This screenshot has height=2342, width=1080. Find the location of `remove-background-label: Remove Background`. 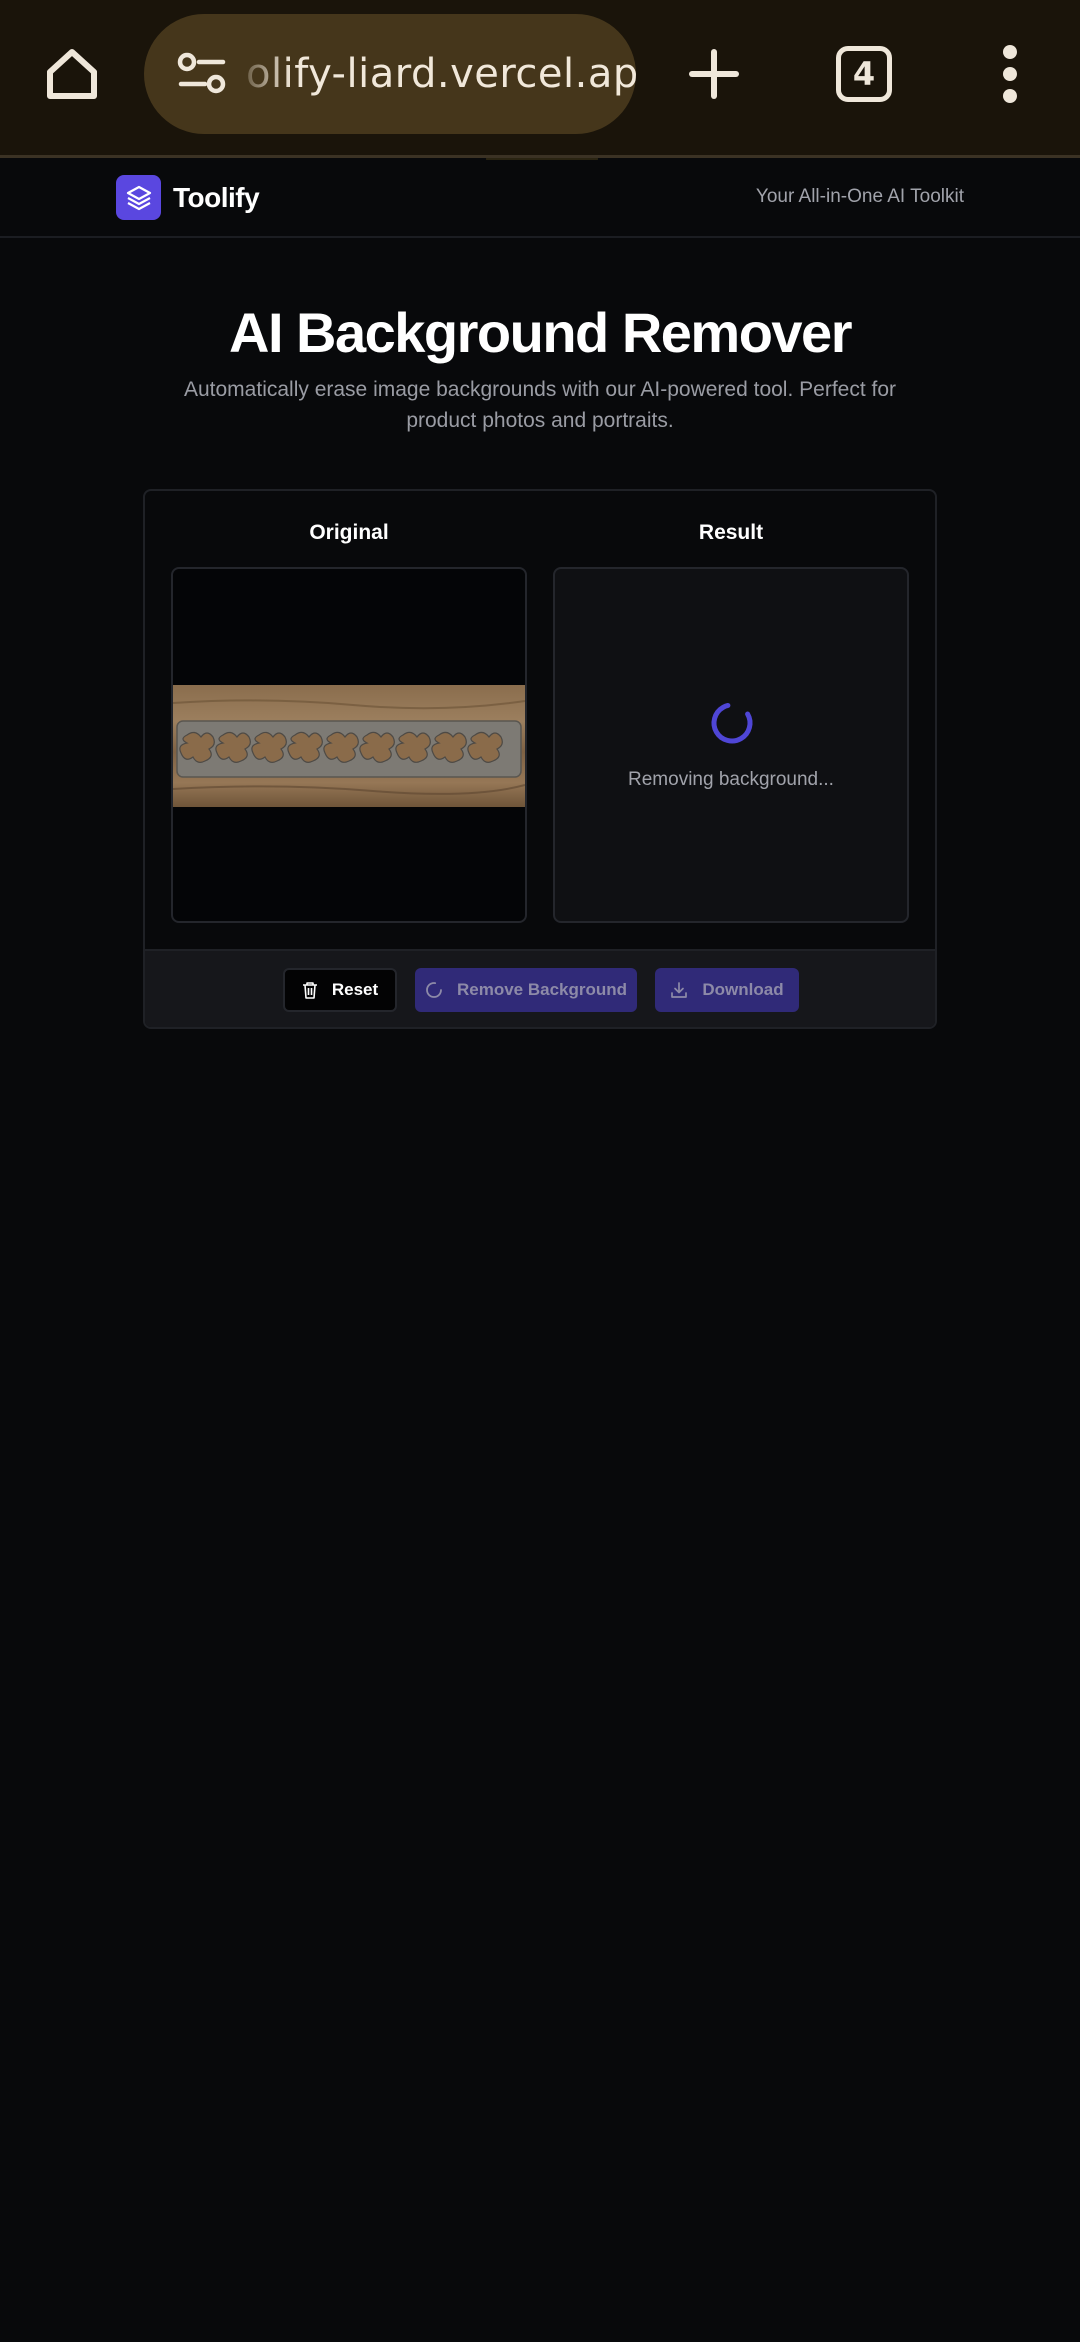

remove-background-label: Remove Background is located at coordinates (542, 989).